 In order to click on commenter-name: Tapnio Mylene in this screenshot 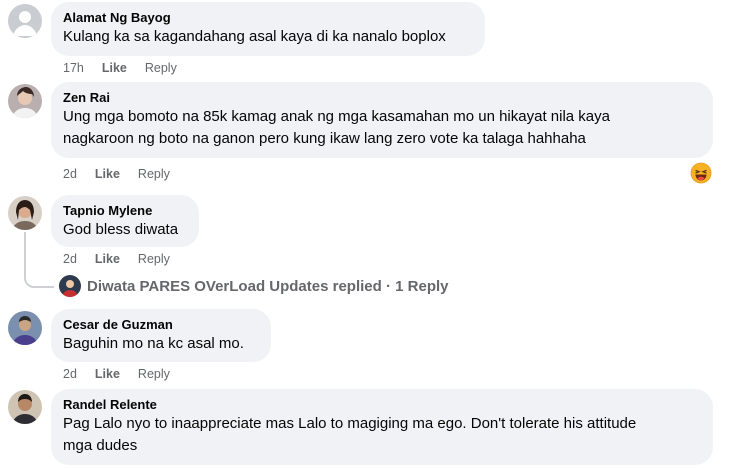, I will do `click(125, 211)`.